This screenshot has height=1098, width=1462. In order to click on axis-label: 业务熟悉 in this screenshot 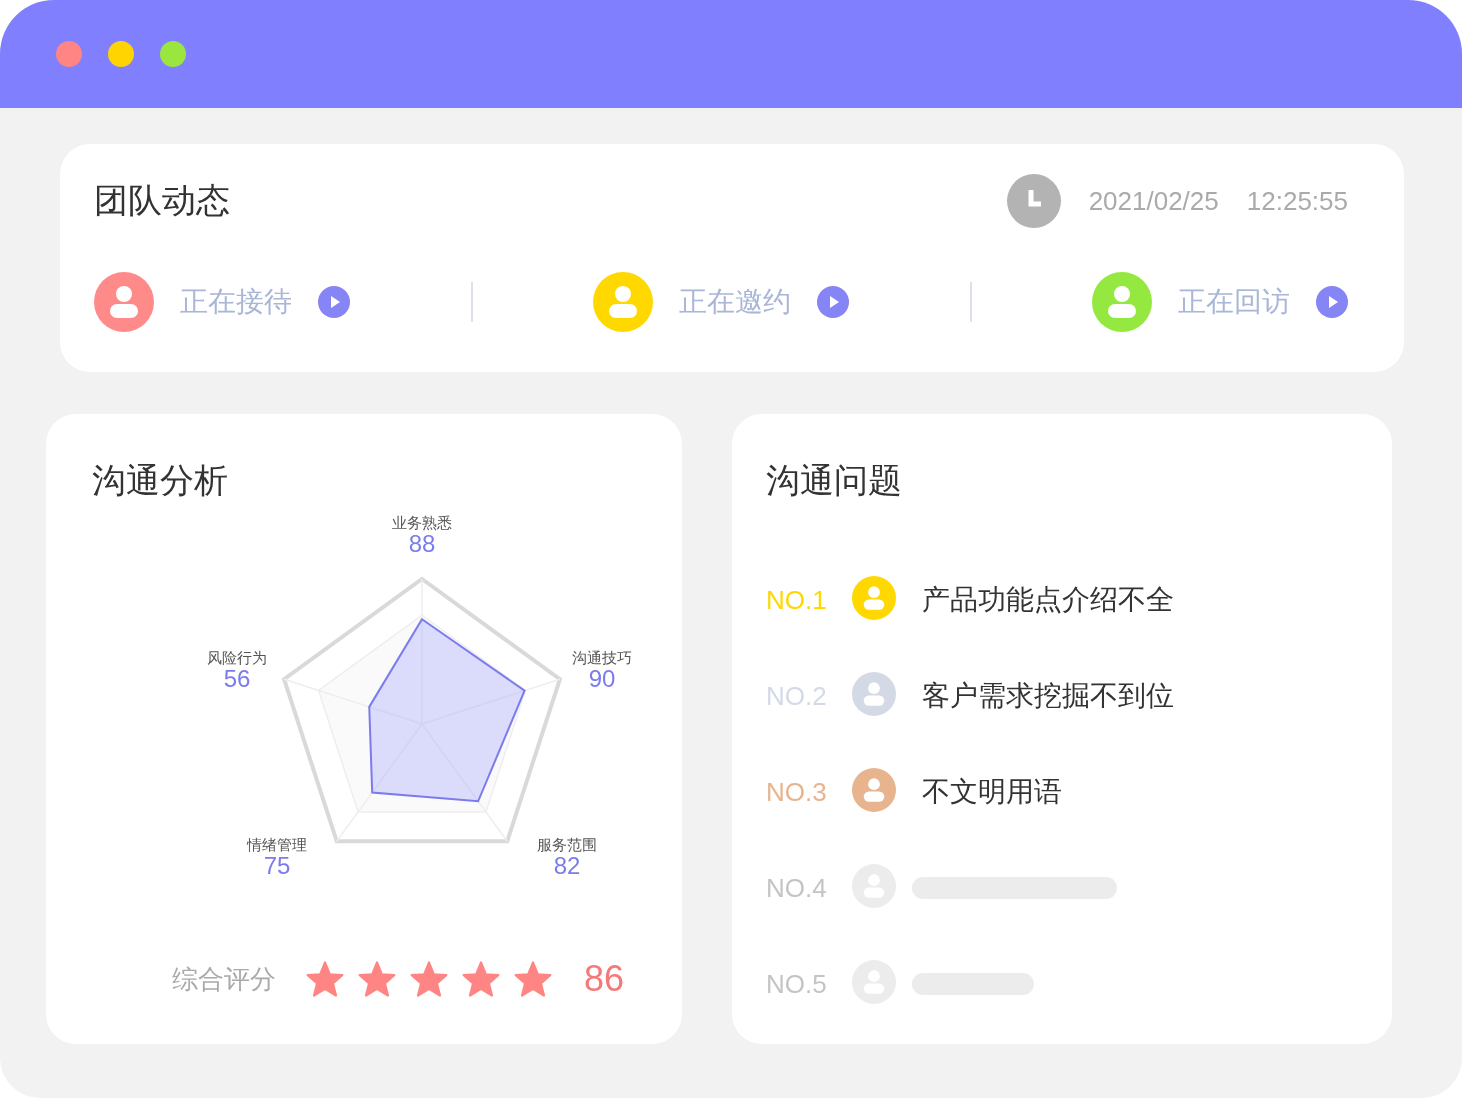, I will do `click(422, 523)`.